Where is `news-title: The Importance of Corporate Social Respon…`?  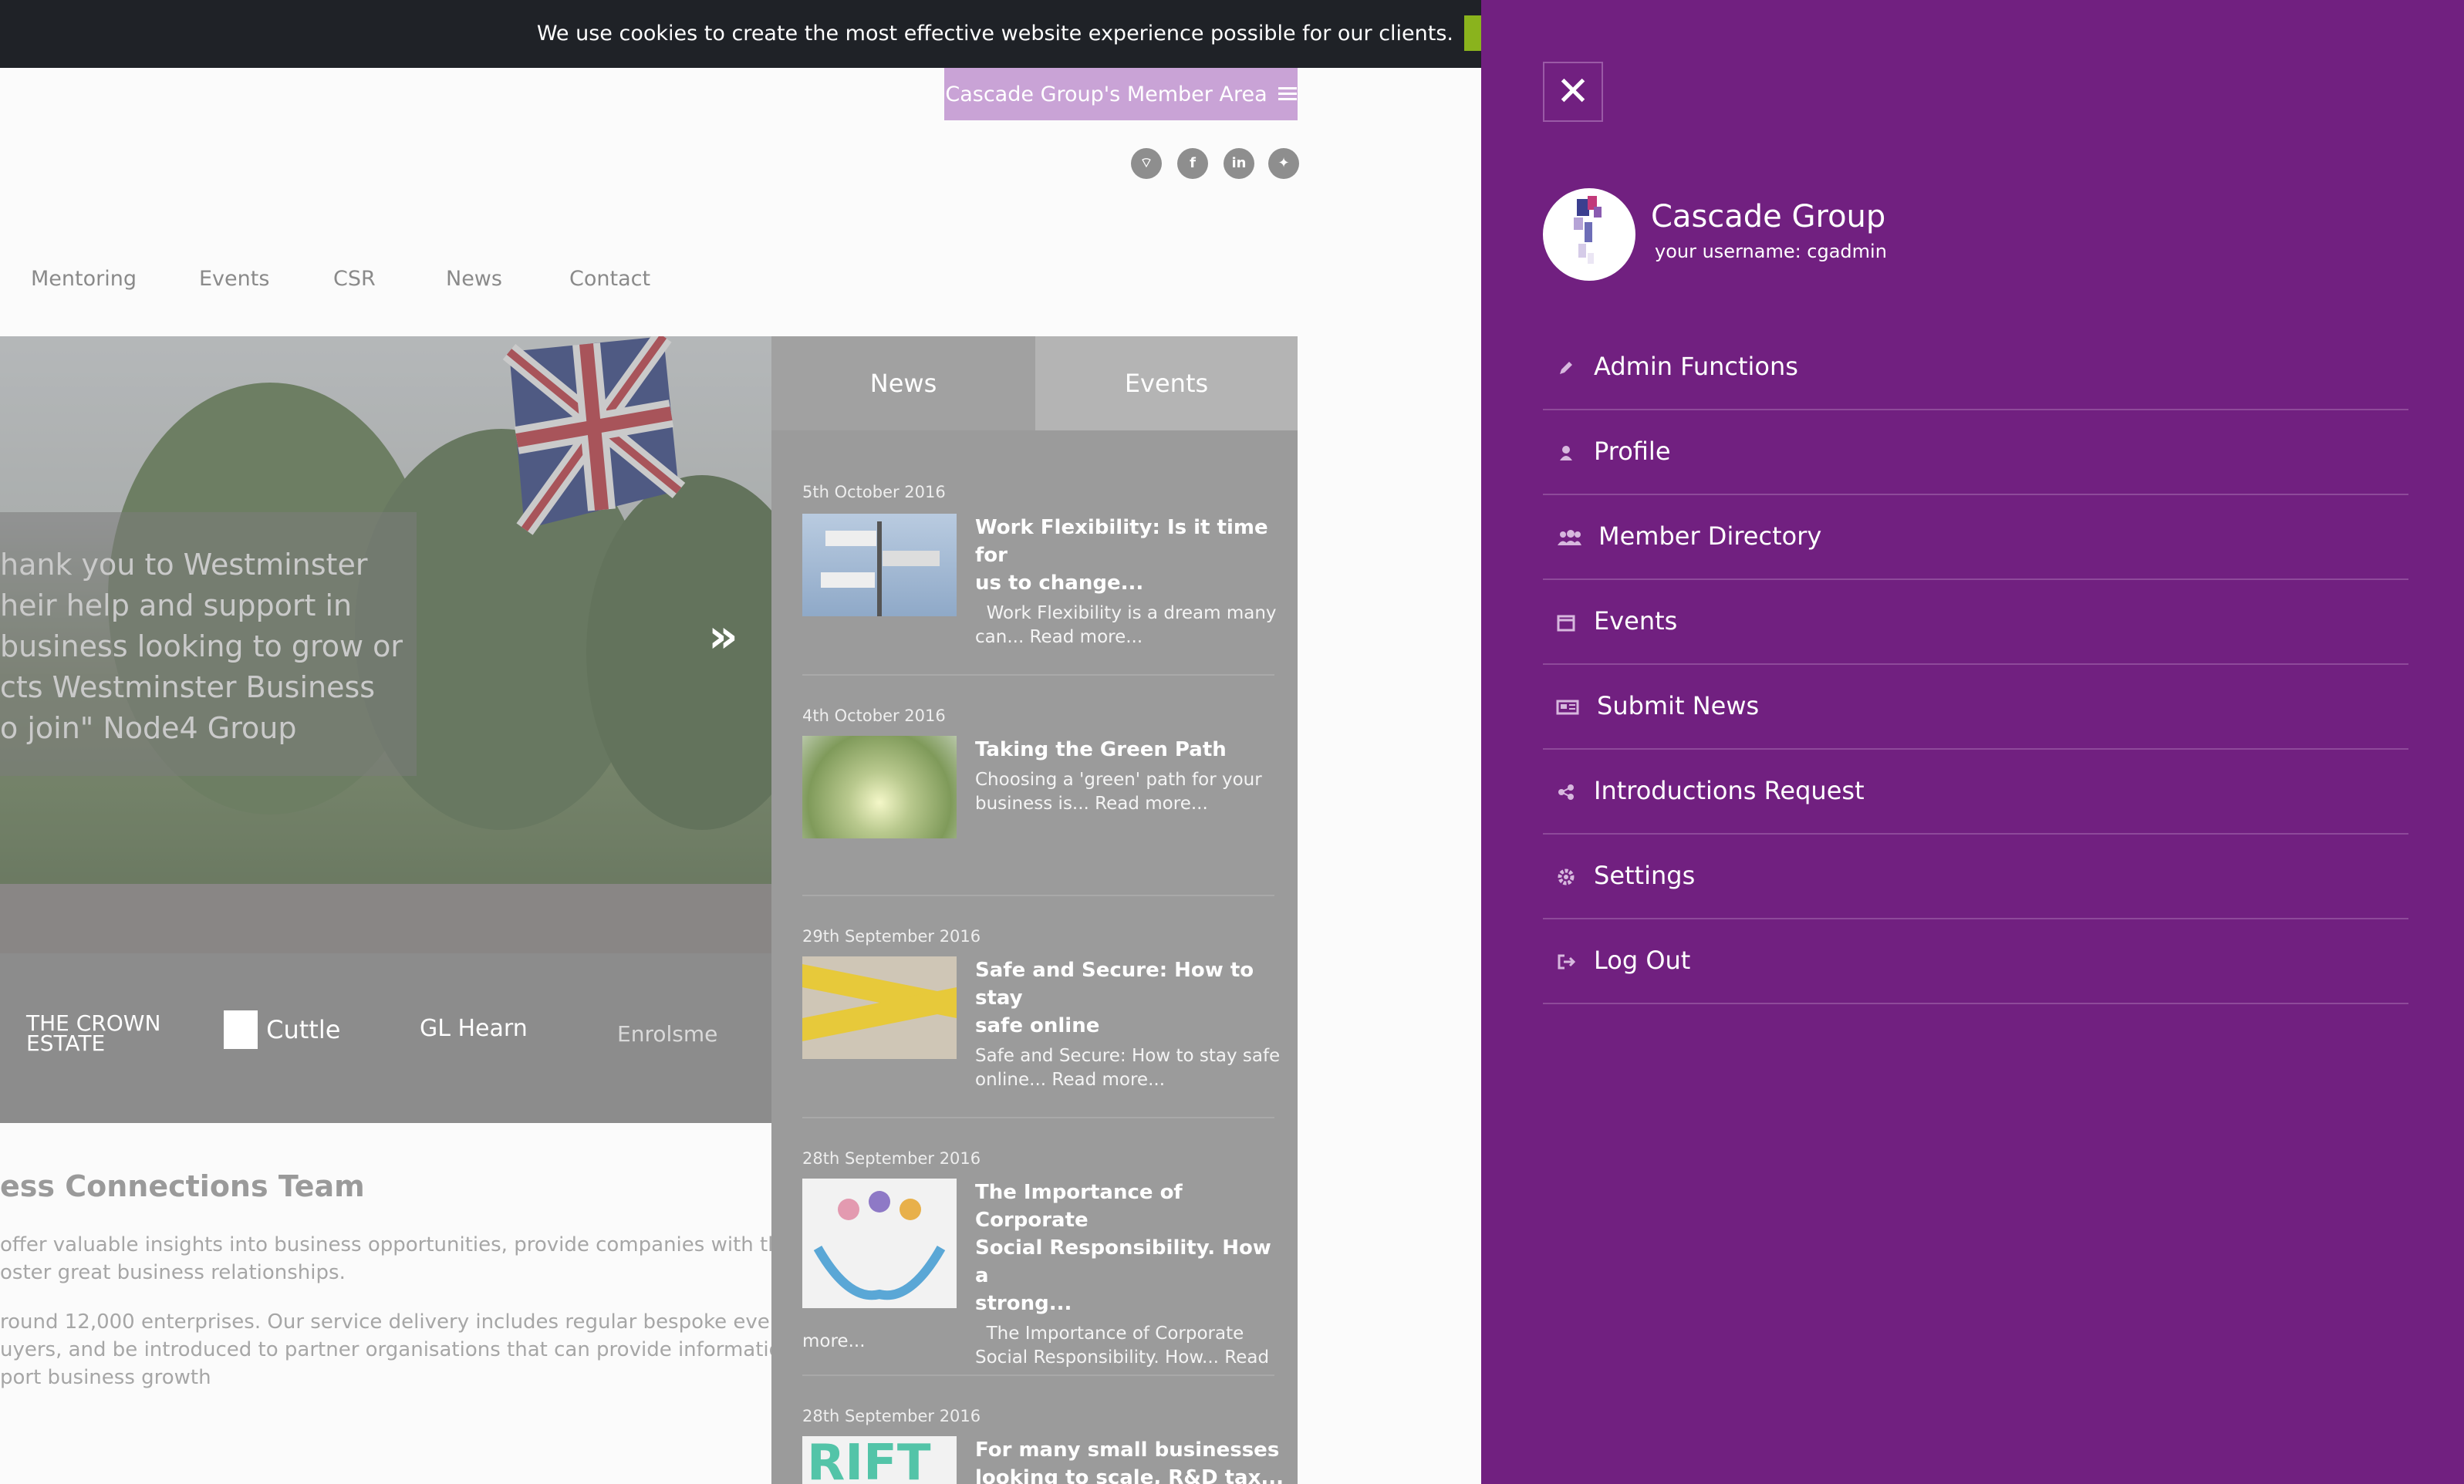 news-title: The Importance of Corporate Social Respon… is located at coordinates (1129, 1248).